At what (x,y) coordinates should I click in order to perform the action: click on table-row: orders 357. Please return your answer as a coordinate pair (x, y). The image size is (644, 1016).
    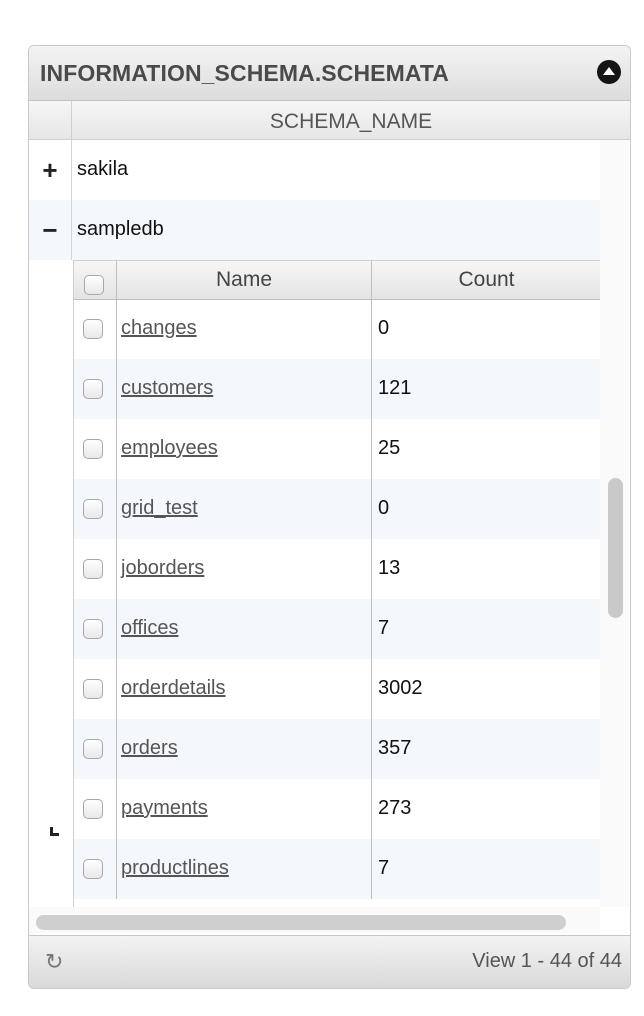
    Looking at the image, I should click on (337, 749).